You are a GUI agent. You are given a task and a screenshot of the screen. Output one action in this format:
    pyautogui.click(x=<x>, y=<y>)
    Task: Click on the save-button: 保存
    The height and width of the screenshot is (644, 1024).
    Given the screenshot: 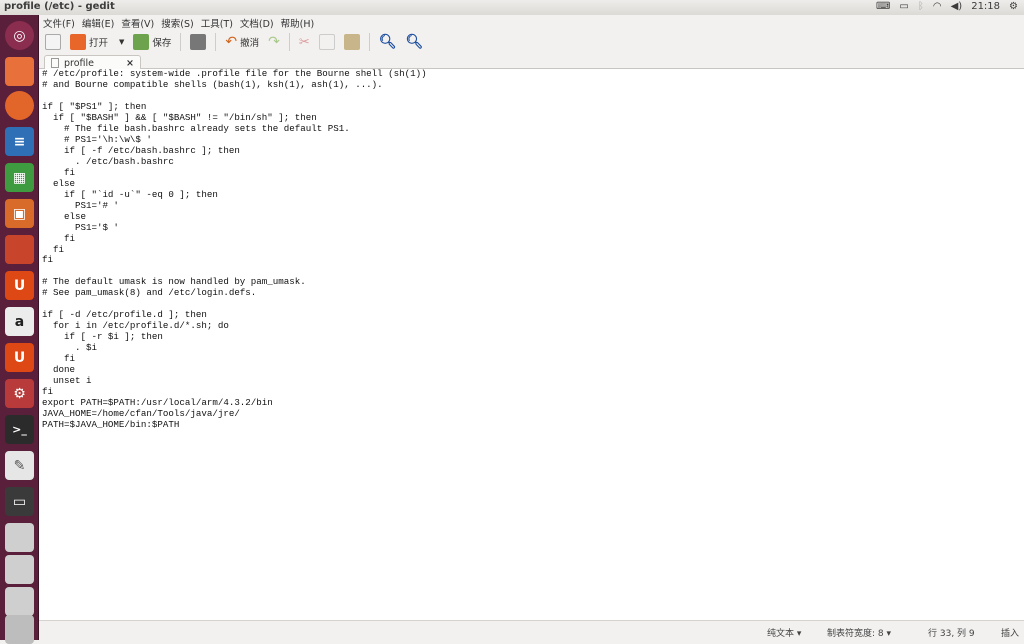 What is the action you would take?
    pyautogui.click(x=152, y=42)
    